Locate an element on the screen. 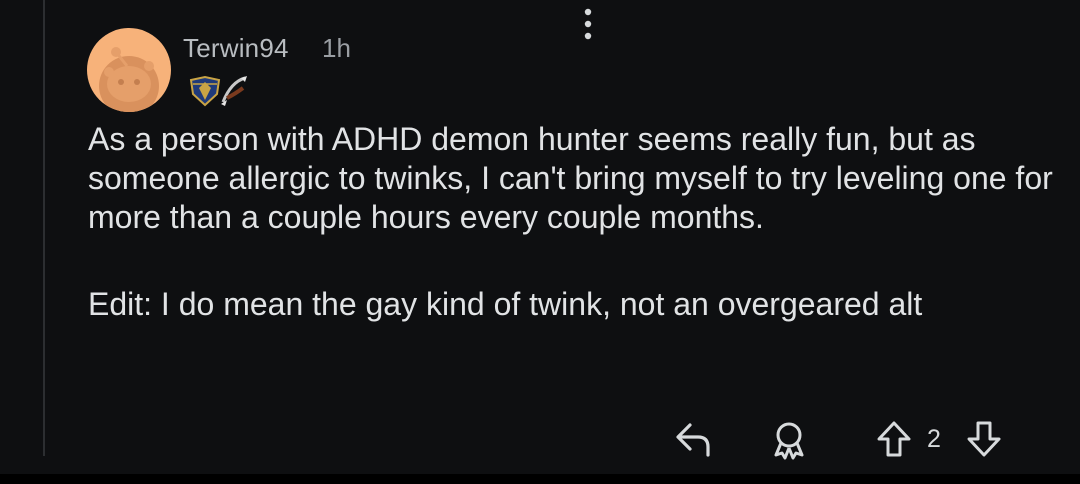 The height and width of the screenshot is (484, 1080). upvote-icon is located at coordinates (894, 439).